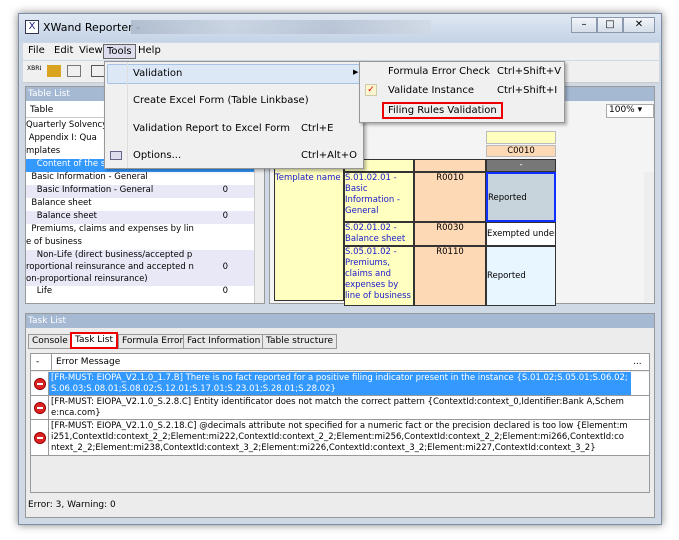 Image resolution: width=679 pixels, height=540 pixels. Describe the element at coordinates (224, 341) in the screenshot. I see `tab-fact-information: Fact Information` at that location.